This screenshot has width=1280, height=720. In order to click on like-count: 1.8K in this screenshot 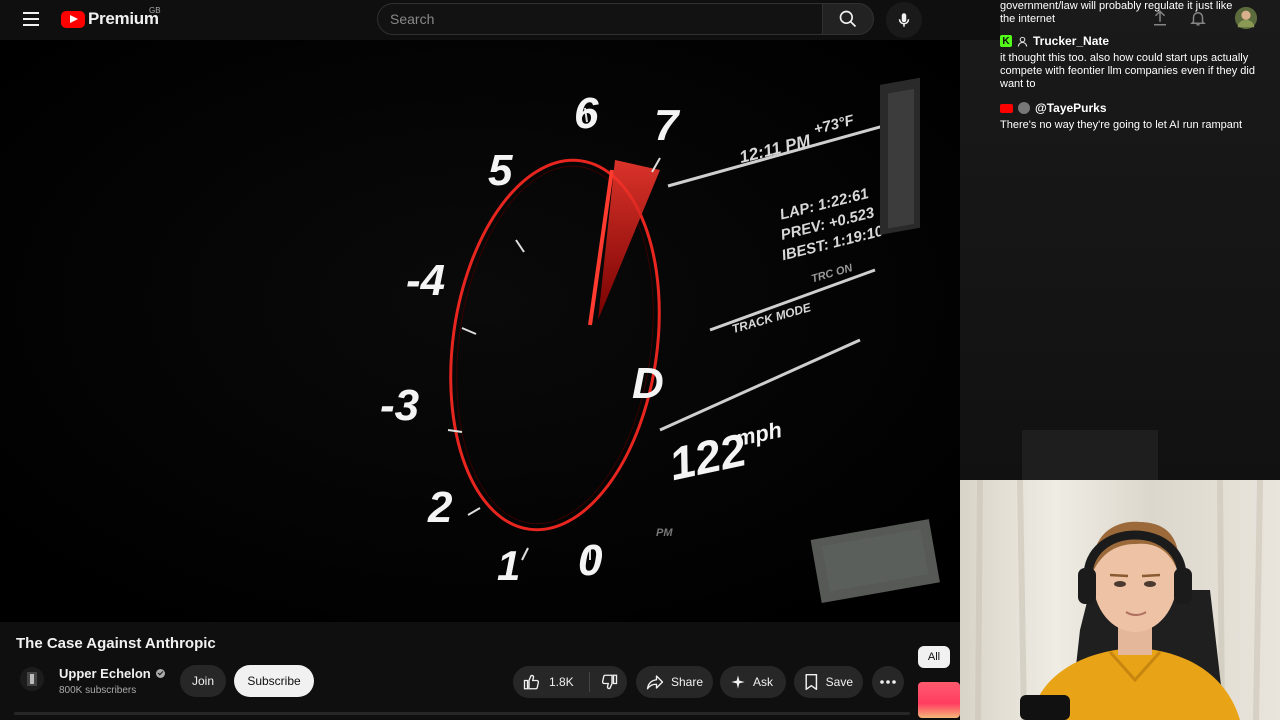, I will do `click(561, 682)`.